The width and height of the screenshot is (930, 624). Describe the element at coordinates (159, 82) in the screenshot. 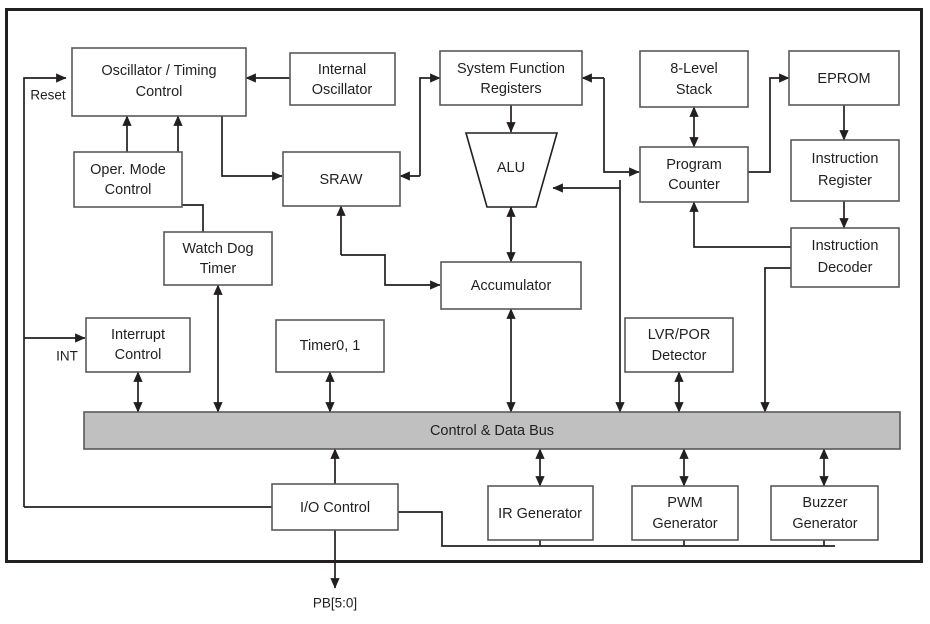

I see `block-oscillator-timing-control: Oscillator / Timing Control` at that location.